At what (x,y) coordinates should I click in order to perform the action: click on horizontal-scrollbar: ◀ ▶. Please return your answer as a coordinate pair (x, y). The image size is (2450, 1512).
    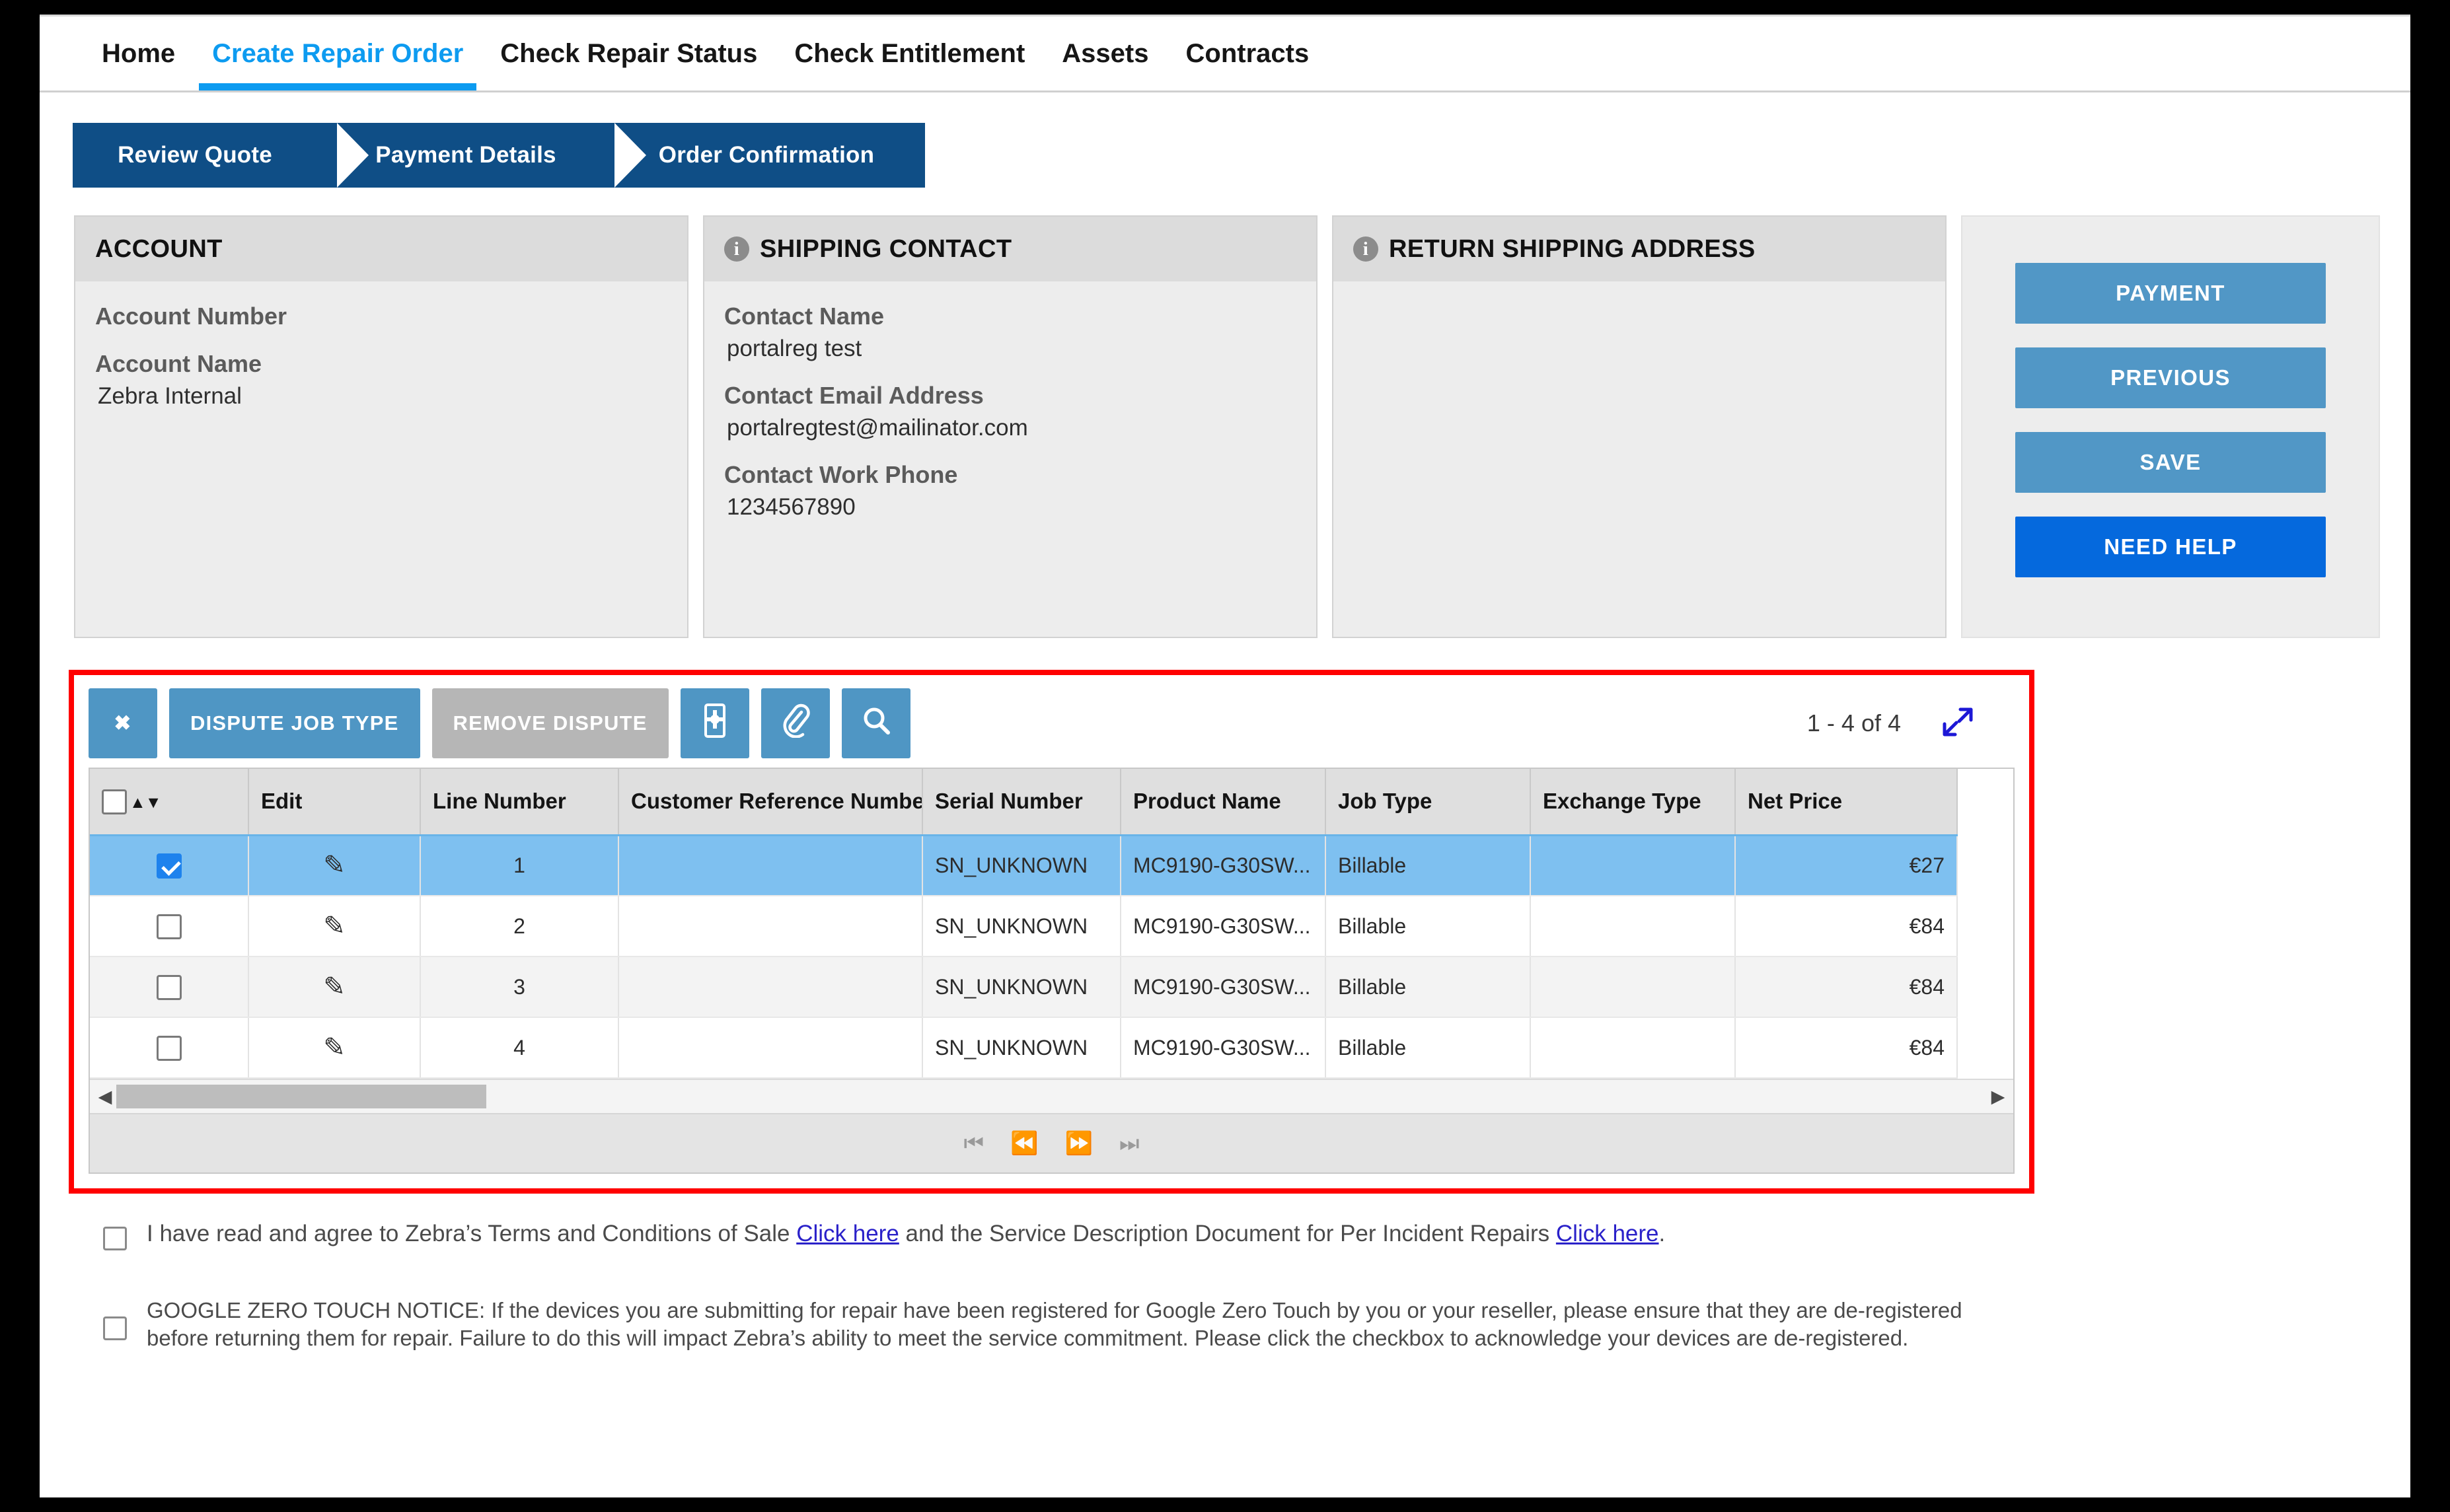
    Looking at the image, I should click on (1051, 1096).